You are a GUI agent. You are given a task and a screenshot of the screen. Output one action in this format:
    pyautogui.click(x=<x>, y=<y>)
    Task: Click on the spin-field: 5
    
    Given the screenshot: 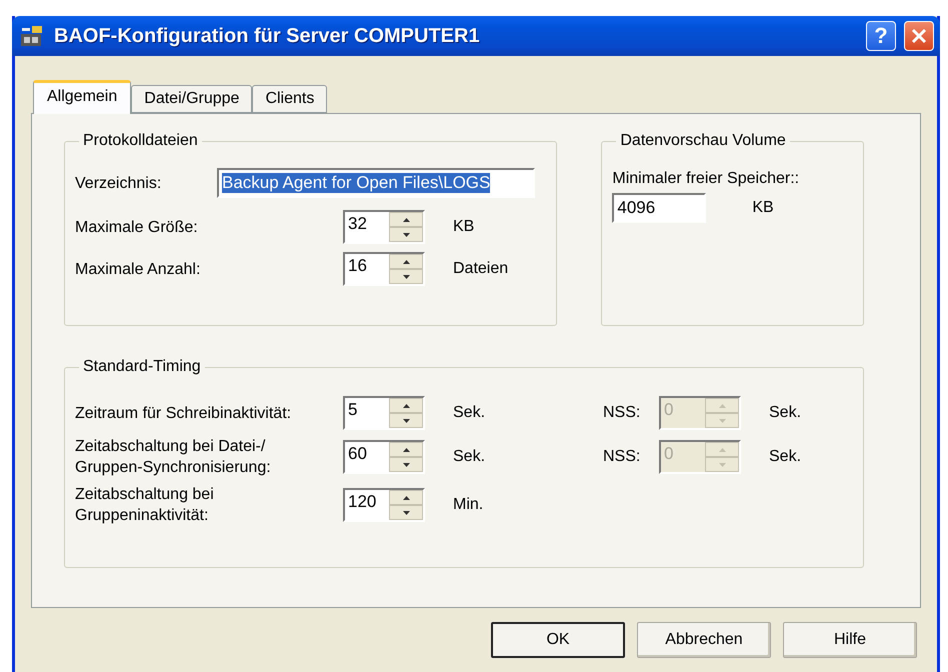 What is the action you would take?
    pyautogui.click(x=384, y=413)
    